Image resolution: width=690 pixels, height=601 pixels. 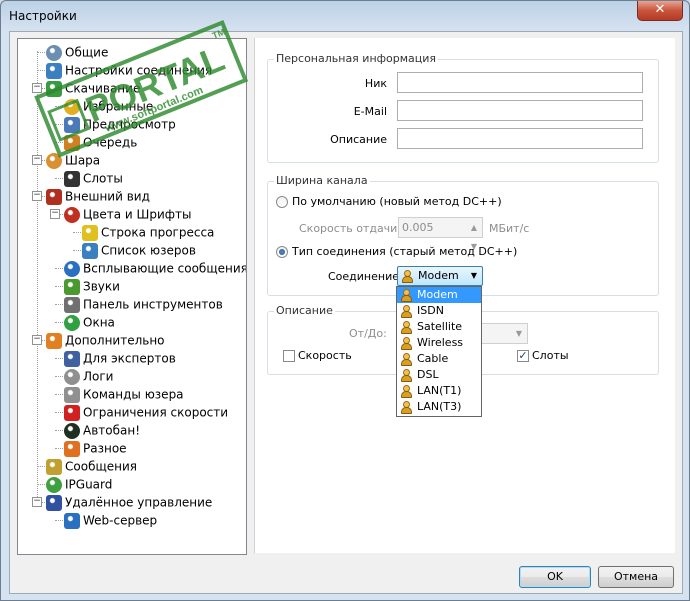 What do you see at coordinates (54, 340) in the screenshot?
I see `advanced-icon` at bounding box center [54, 340].